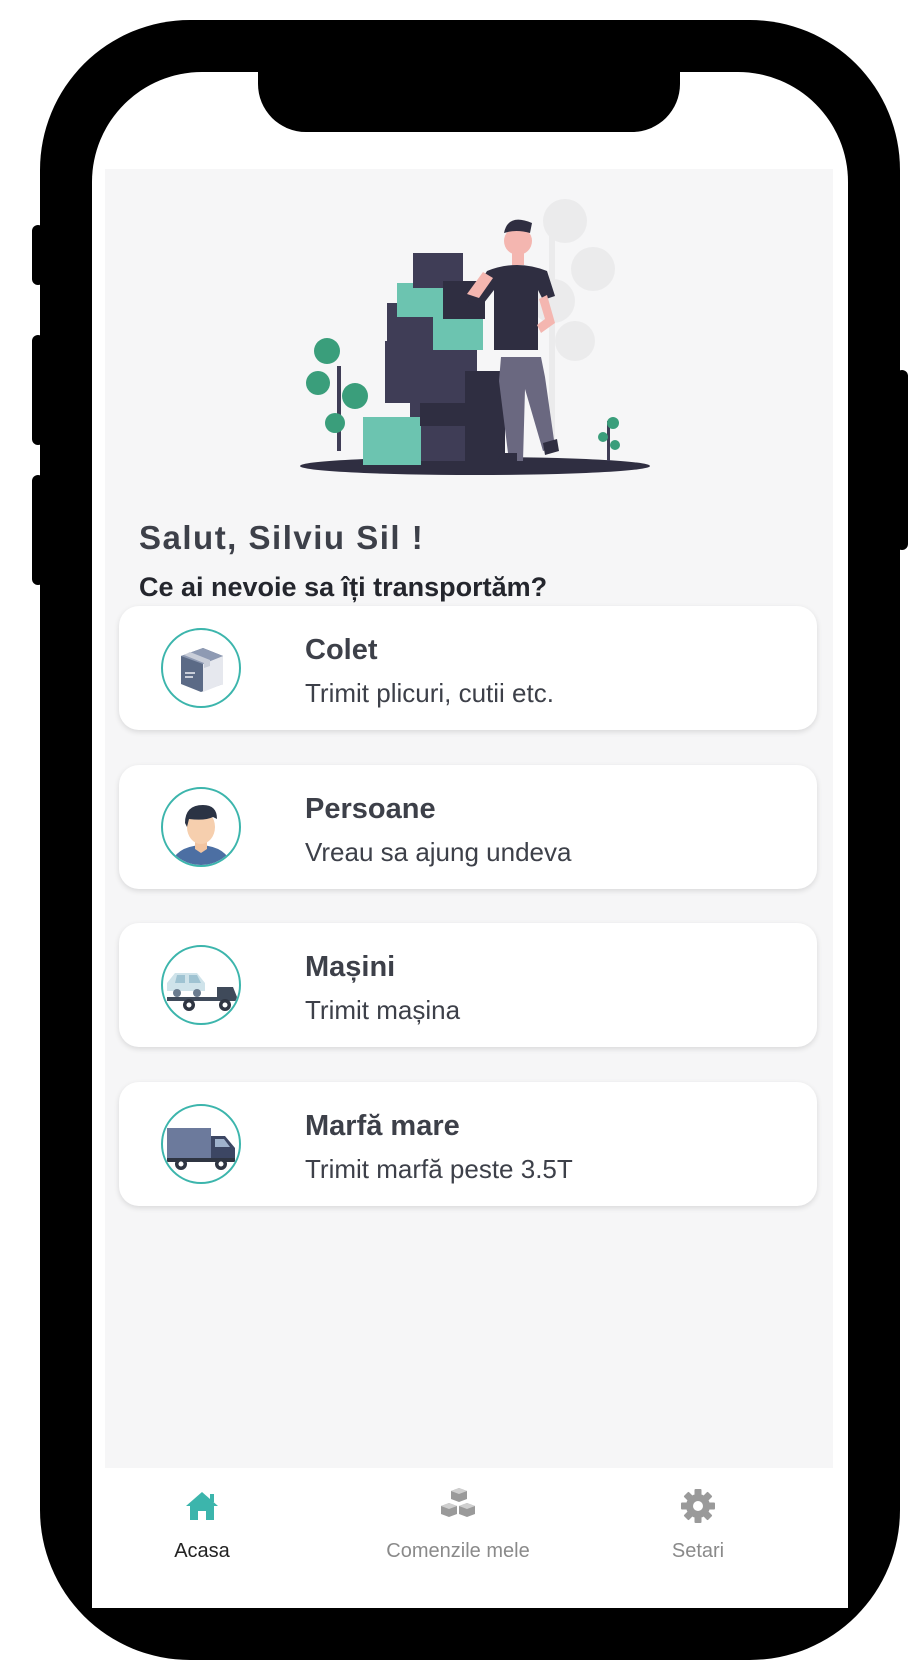 The height and width of the screenshot is (1674, 924). I want to click on service-card-marfa-mare: Marfă mare Trimit marfă peste 3.5T, so click(468, 1144).